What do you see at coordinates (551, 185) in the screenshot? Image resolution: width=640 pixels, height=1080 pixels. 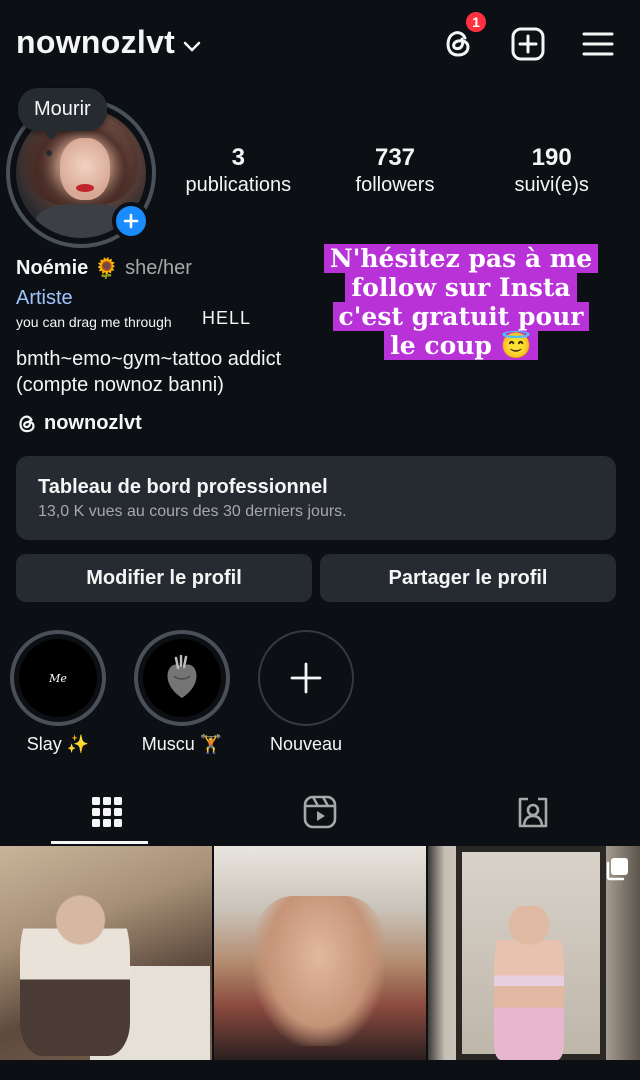 I see `stat-label: suivi(e)s` at bounding box center [551, 185].